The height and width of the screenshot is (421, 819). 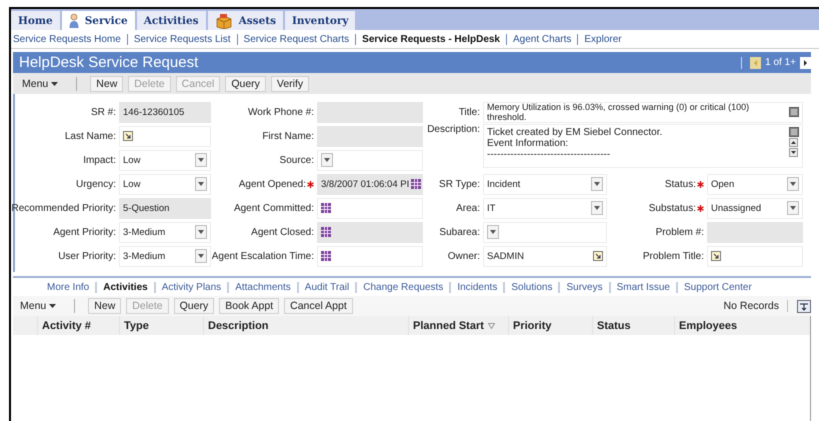 What do you see at coordinates (223, 20) in the screenshot?
I see `box-icon` at bounding box center [223, 20].